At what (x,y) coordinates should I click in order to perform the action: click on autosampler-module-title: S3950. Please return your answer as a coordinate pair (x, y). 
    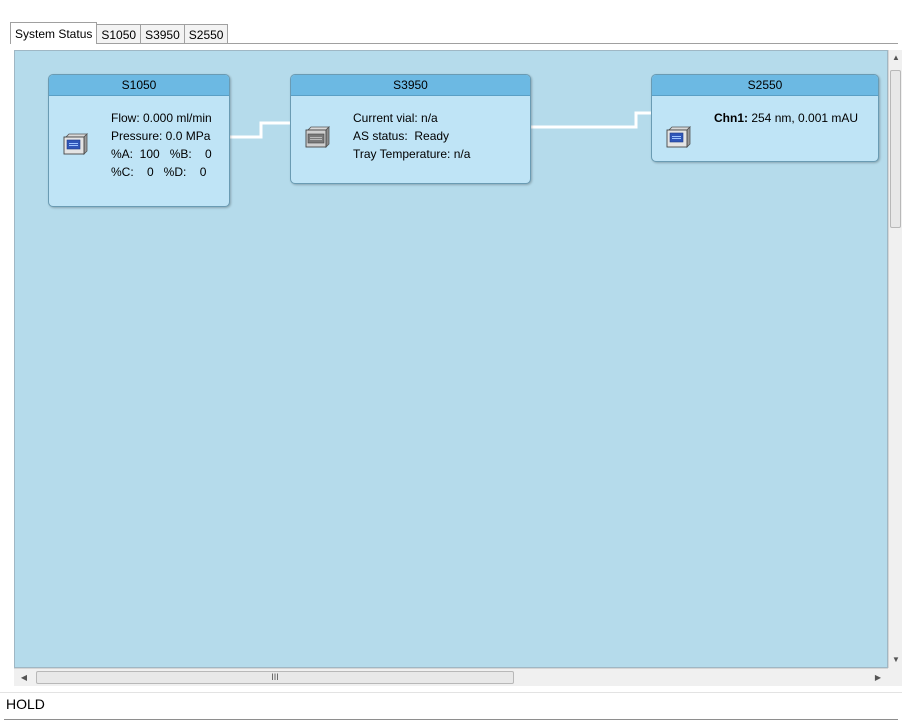
    Looking at the image, I should click on (410, 85).